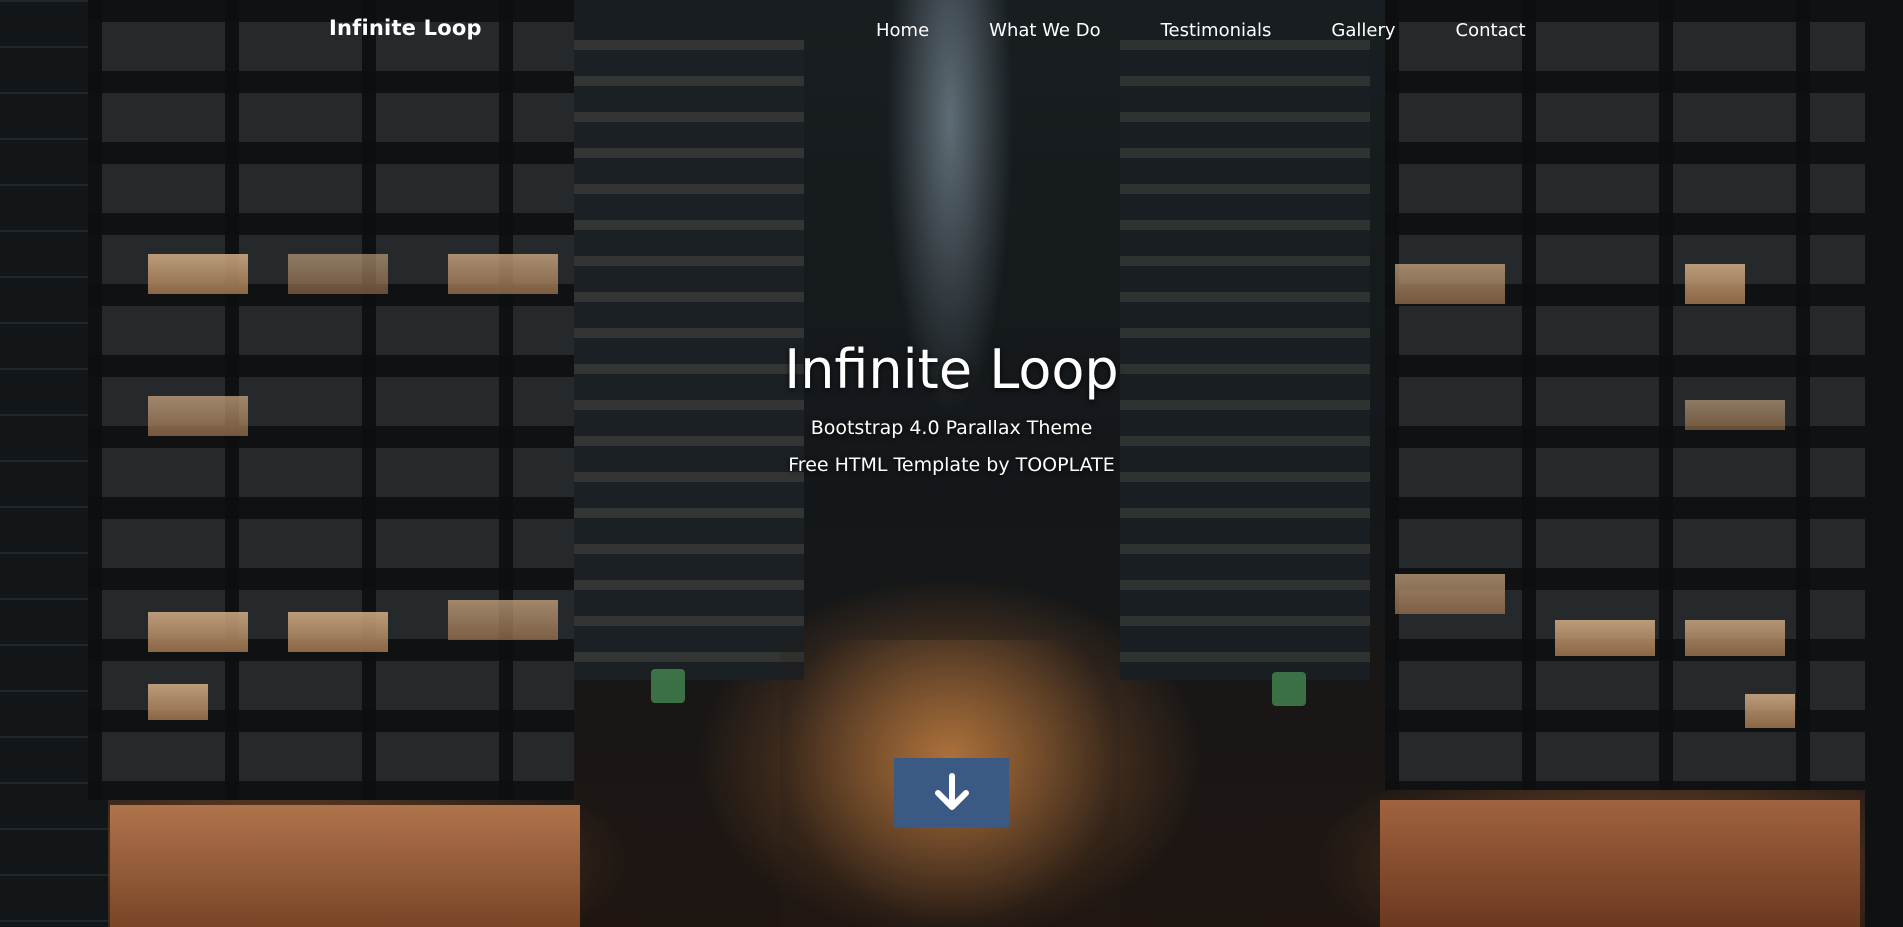 The image size is (1903, 927). I want to click on nav-item: Home, so click(917, 31).